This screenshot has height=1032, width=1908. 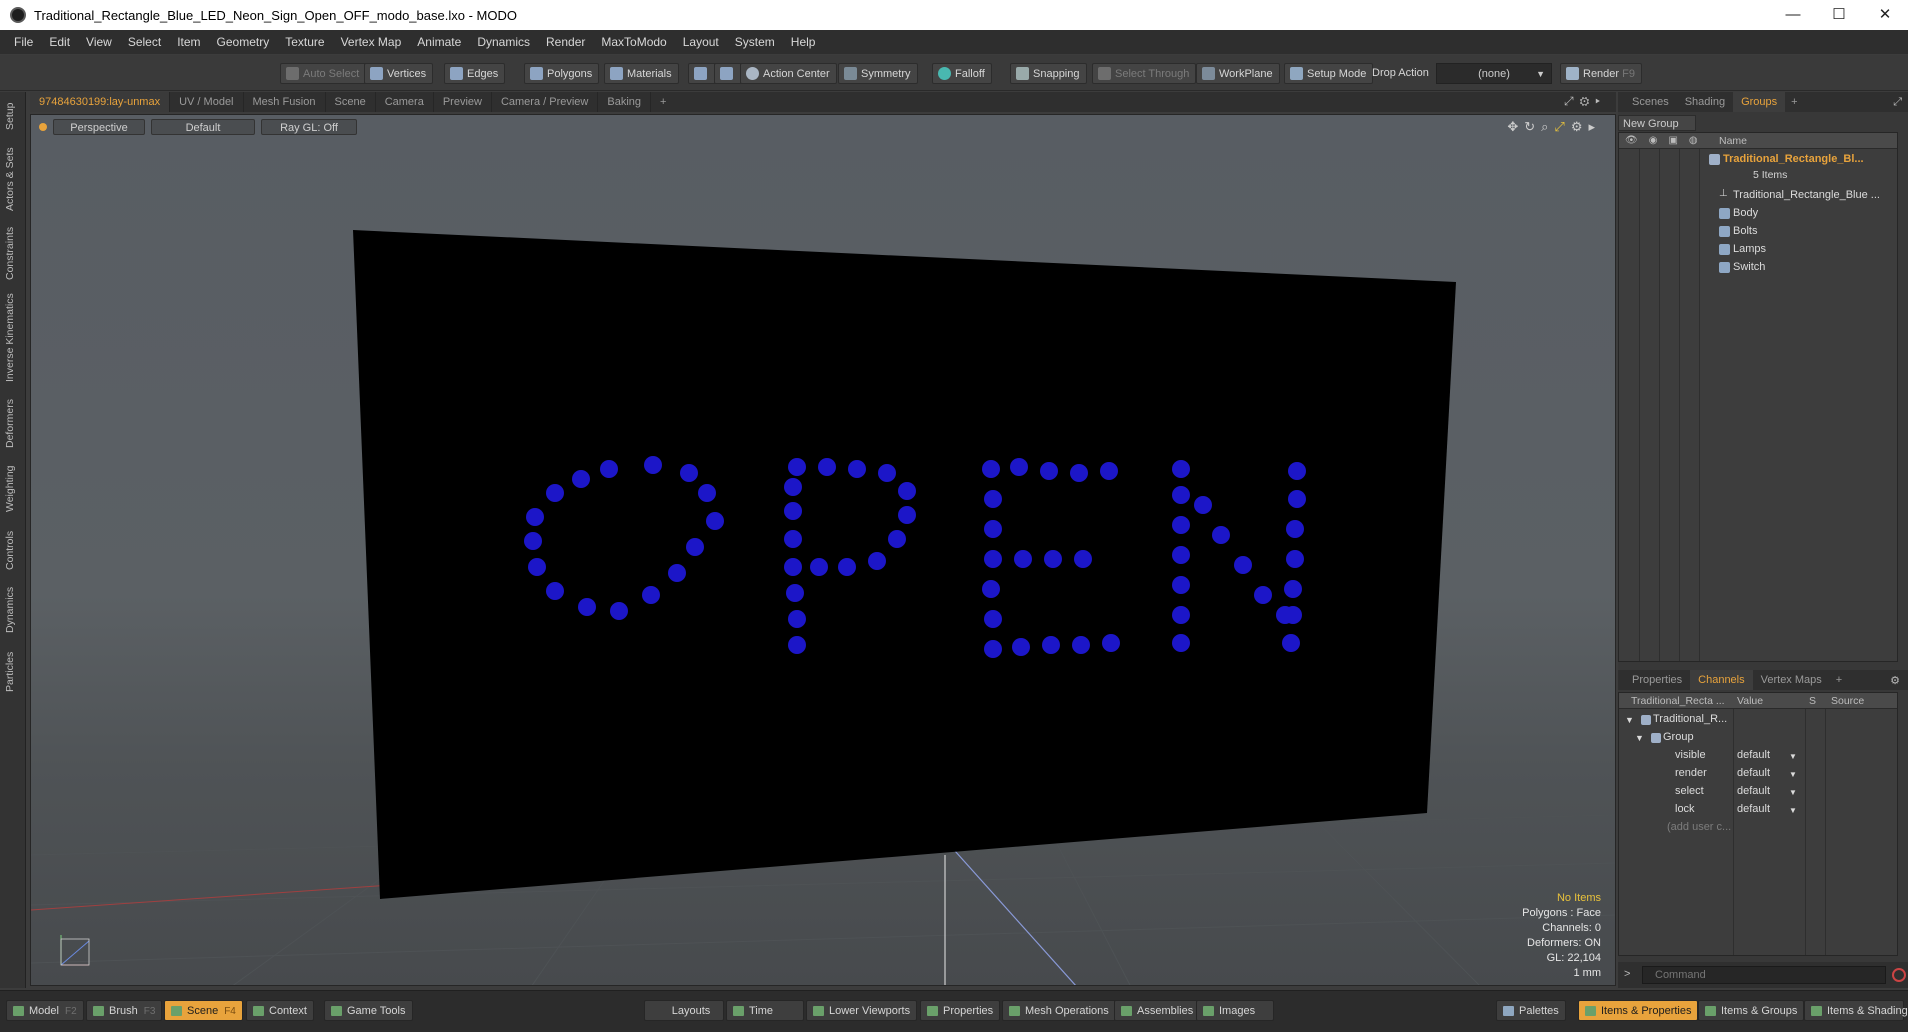 I want to click on channel-tree-group: ▼ Group, so click(x=1758, y=738).